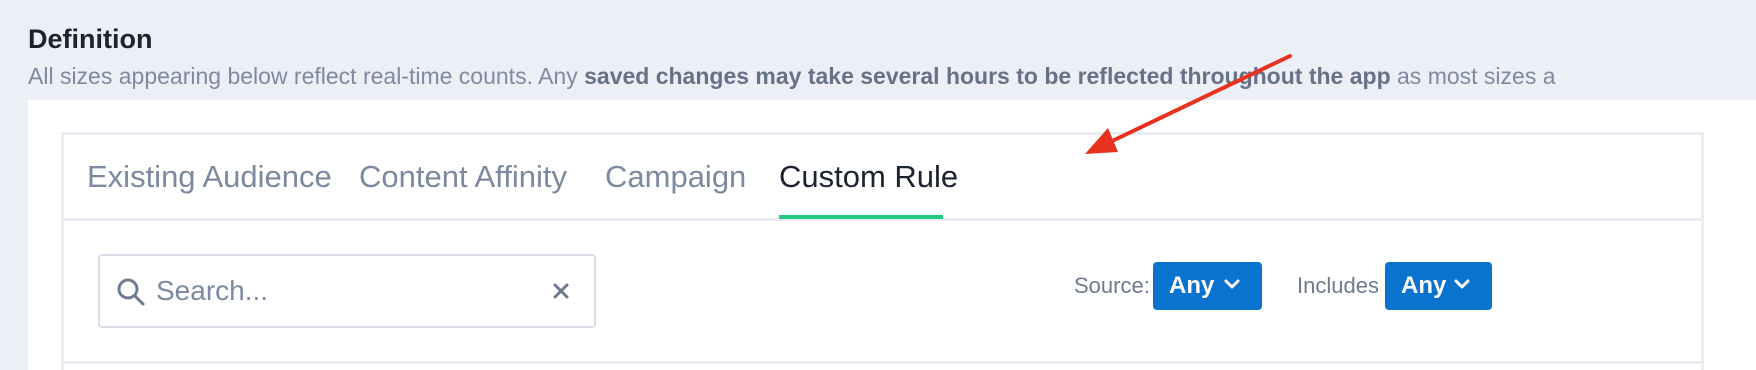 The width and height of the screenshot is (1756, 370). I want to click on section-title: Definition, so click(90, 39).